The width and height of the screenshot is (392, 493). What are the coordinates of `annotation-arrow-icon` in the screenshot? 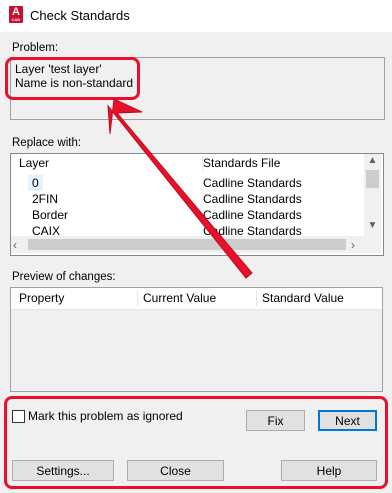 It's located at (180, 188).